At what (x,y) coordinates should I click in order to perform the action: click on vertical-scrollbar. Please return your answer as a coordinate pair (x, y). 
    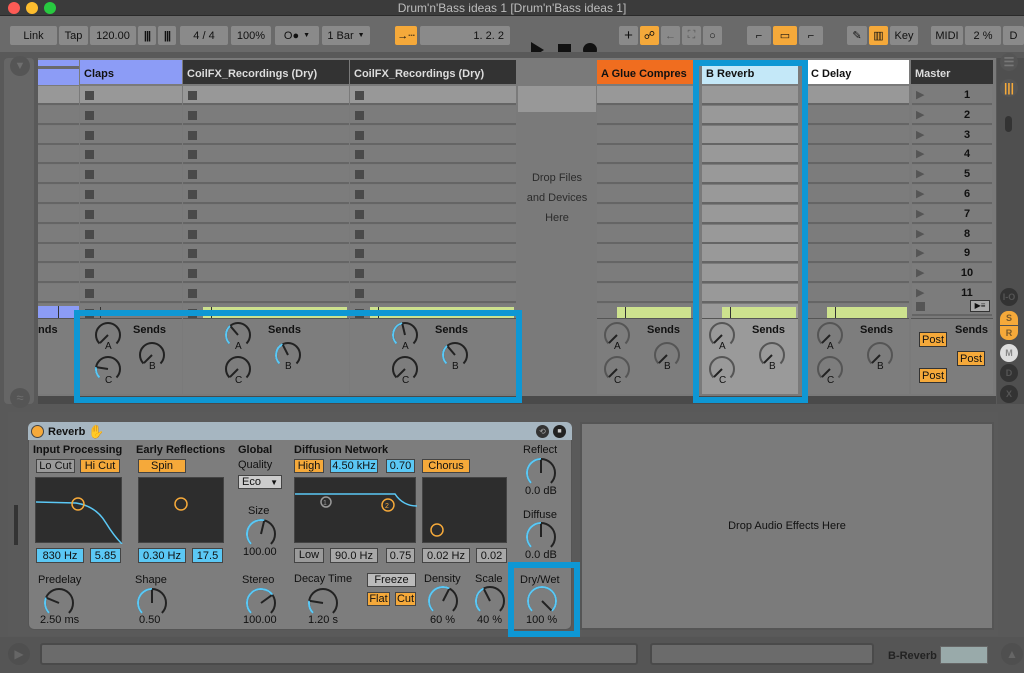
    Looking at the image, I should click on (1008, 124).